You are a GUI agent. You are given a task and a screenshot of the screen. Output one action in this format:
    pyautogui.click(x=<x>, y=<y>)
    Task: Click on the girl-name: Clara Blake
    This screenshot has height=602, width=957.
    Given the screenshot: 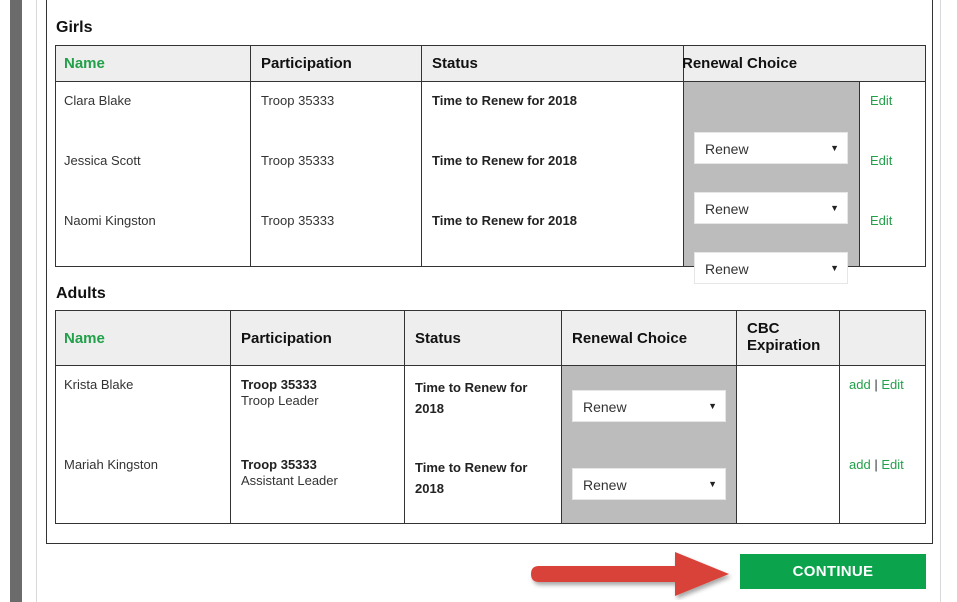 What is the action you would take?
    pyautogui.click(x=98, y=100)
    